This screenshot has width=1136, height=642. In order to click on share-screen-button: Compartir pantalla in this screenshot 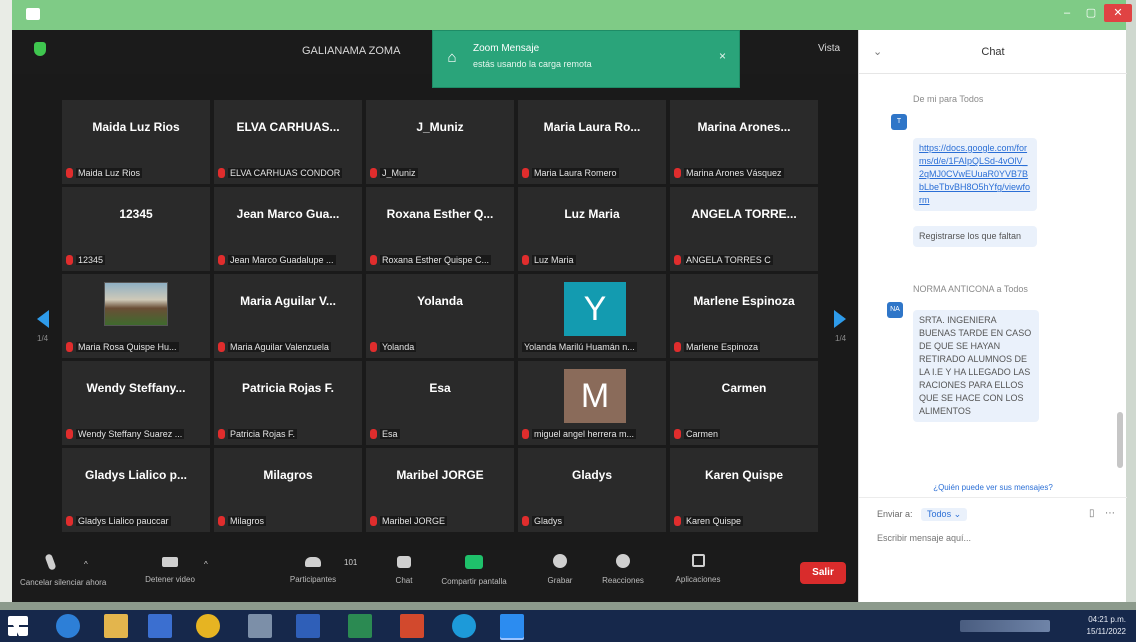, I will do `click(474, 570)`.